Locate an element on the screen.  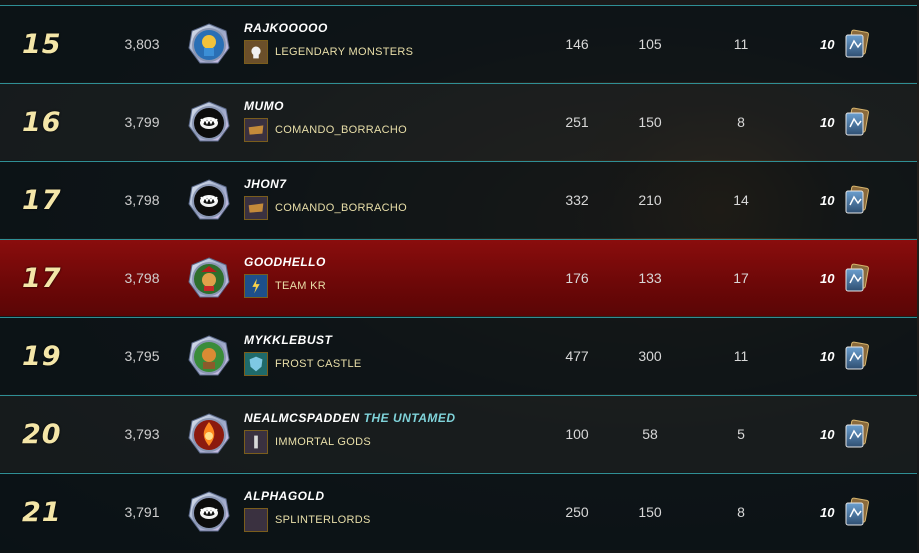
leaderboard-row: 16 3,799 MUMO COMANDO_BORRACHO 251 150 8 10 is located at coordinates (458, 121).